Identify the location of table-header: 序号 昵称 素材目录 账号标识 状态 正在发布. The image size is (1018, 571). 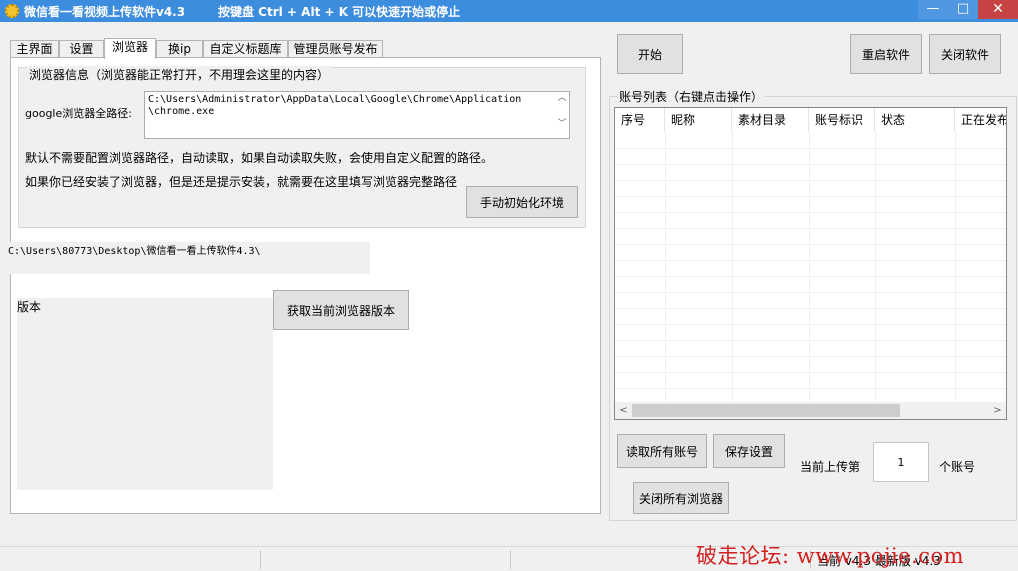
(810, 120).